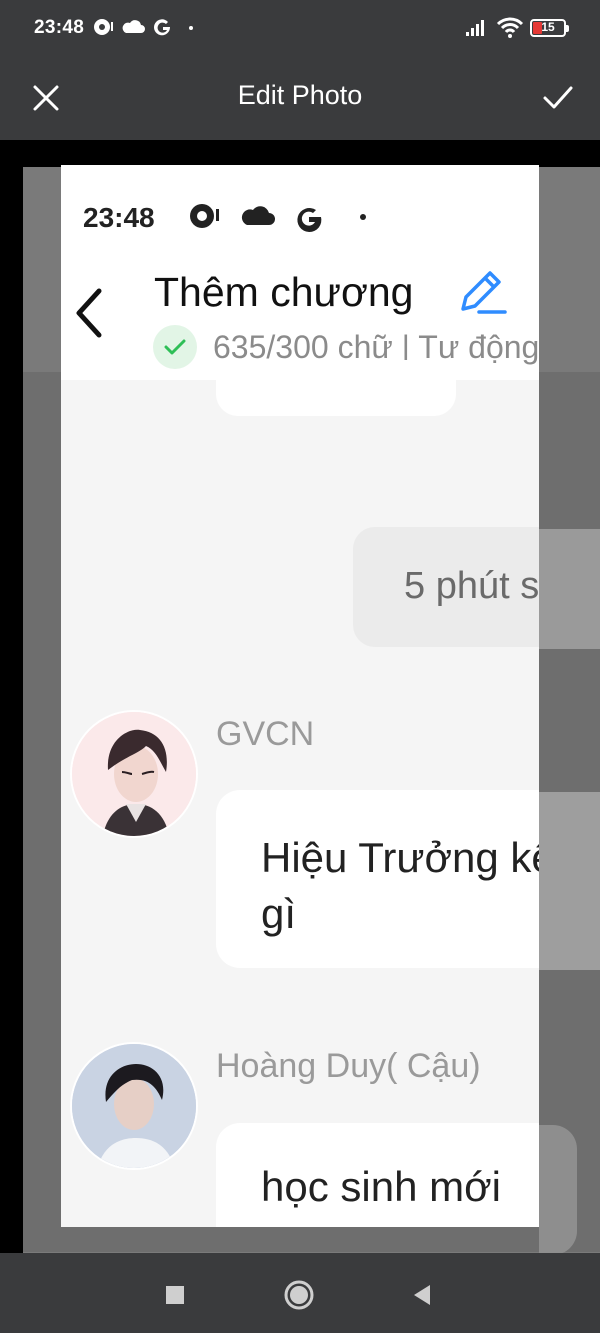 The height and width of the screenshot is (1333, 600). I want to click on edit-pencil-icon, so click(483, 293).